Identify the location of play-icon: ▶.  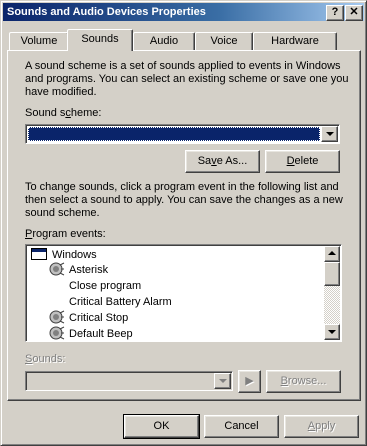
(249, 381).